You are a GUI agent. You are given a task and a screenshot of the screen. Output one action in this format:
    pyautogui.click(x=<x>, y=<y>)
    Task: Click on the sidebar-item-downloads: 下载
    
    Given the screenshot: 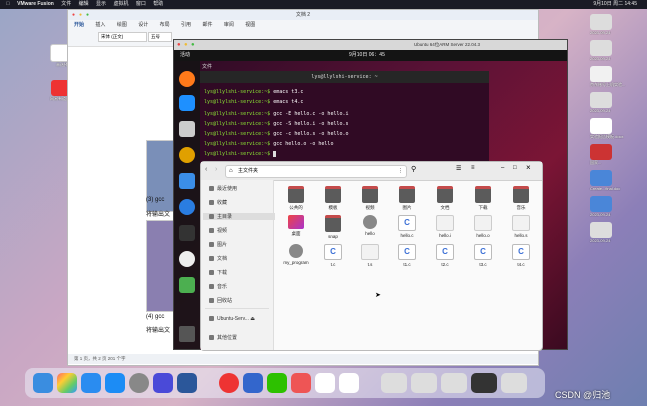 What is the action you would take?
    pyautogui.click(x=218, y=272)
    